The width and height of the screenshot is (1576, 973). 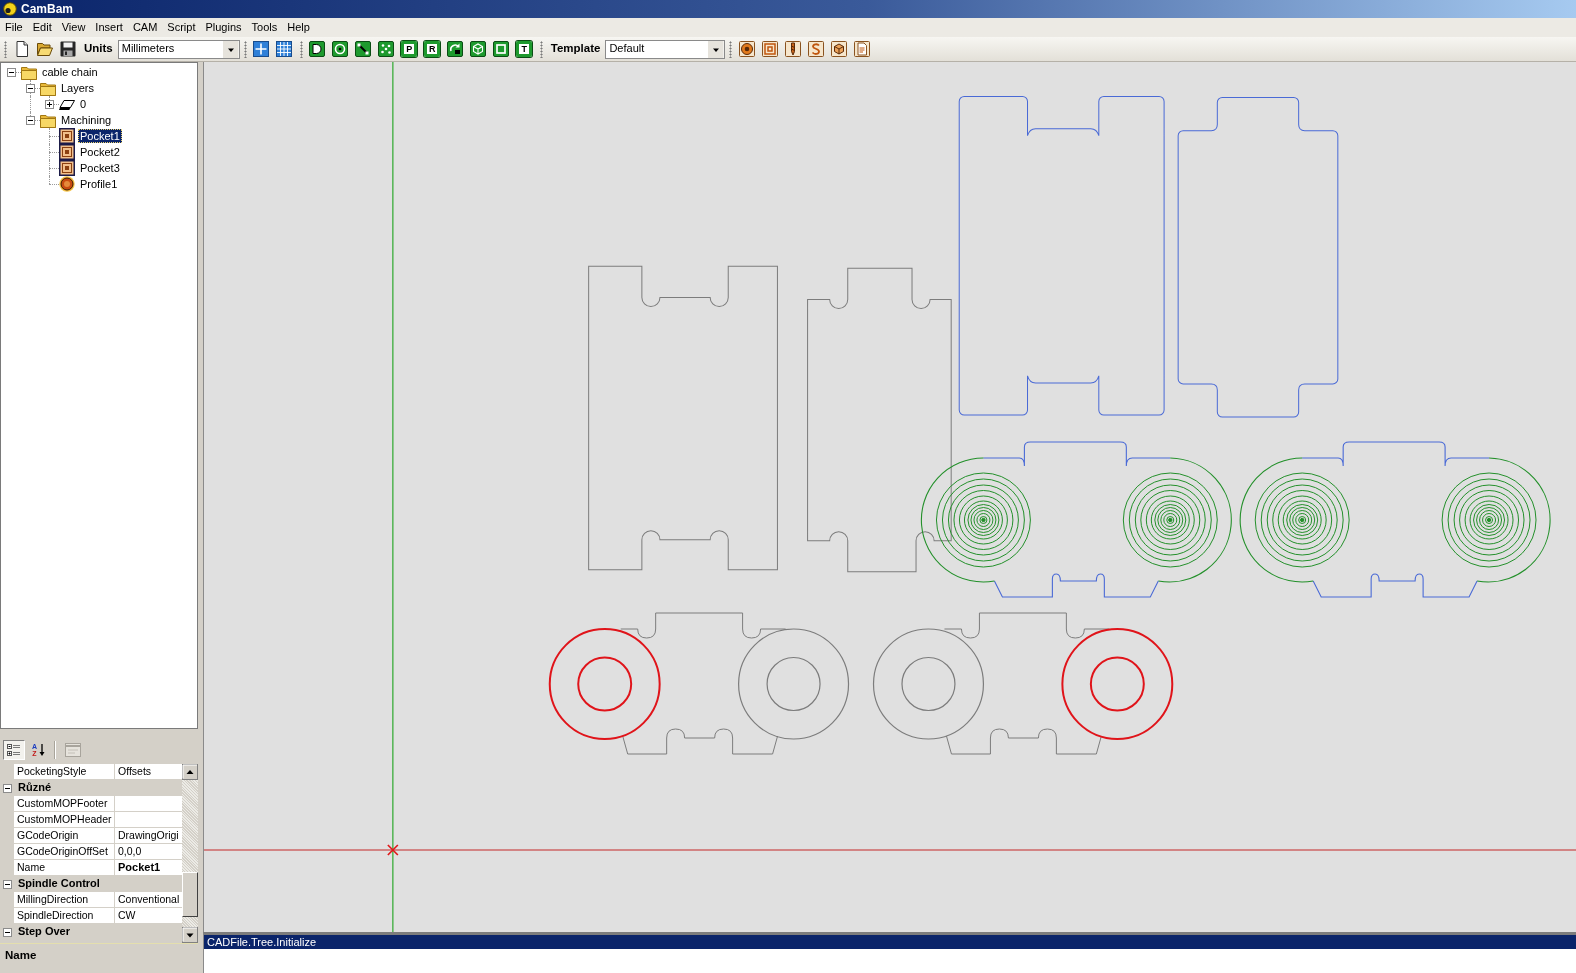 What do you see at coordinates (99, 184) in the screenshot?
I see `tree-item: Profile1` at bounding box center [99, 184].